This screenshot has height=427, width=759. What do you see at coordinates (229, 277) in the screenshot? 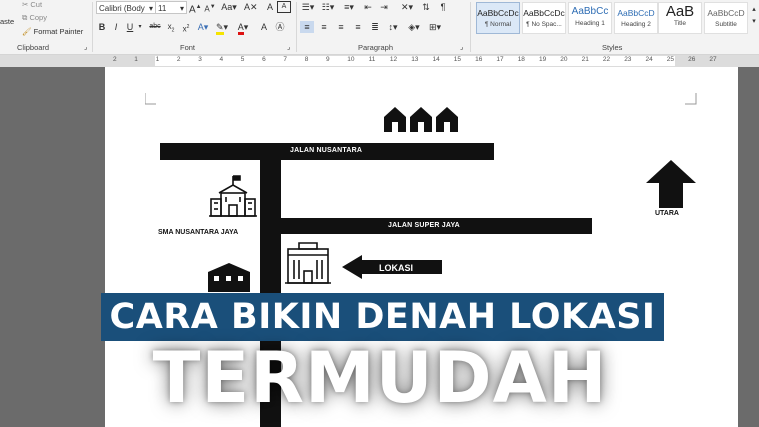
I see `warehouse-icon` at bounding box center [229, 277].